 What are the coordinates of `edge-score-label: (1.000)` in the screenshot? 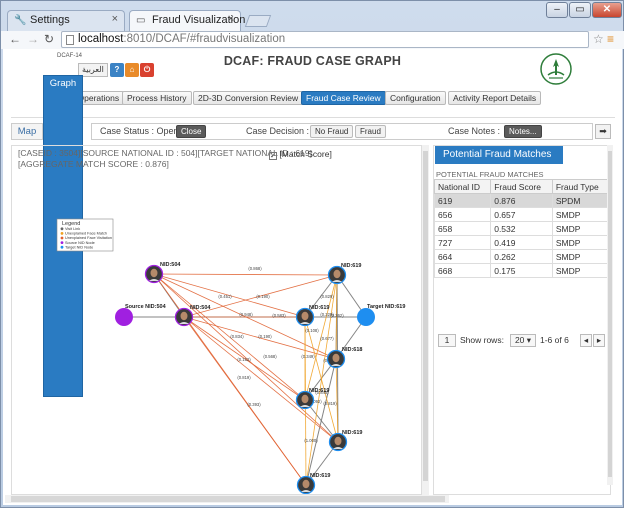 It's located at (311, 440).